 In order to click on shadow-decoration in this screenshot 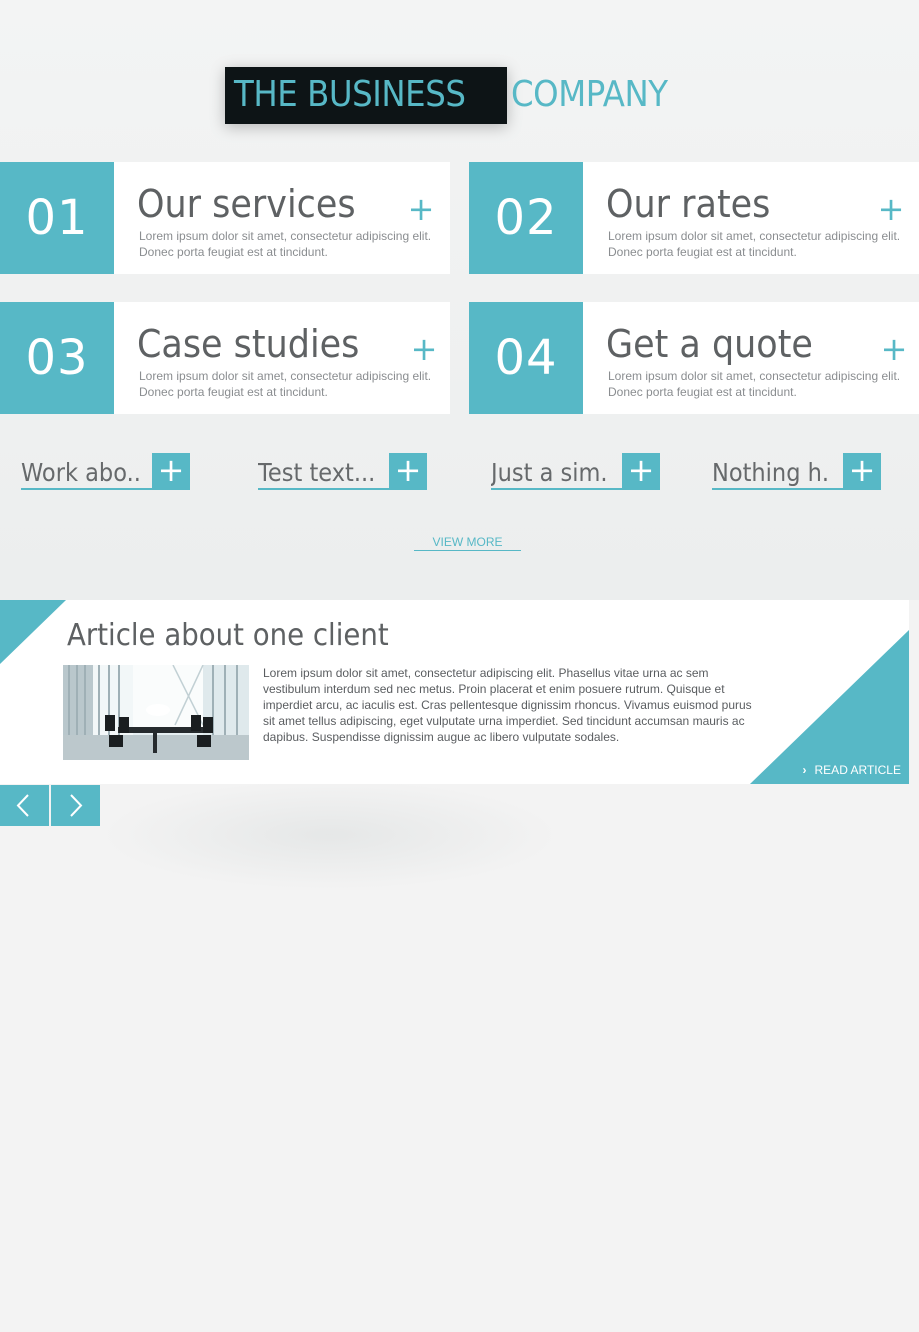, I will do `click(330, 835)`.